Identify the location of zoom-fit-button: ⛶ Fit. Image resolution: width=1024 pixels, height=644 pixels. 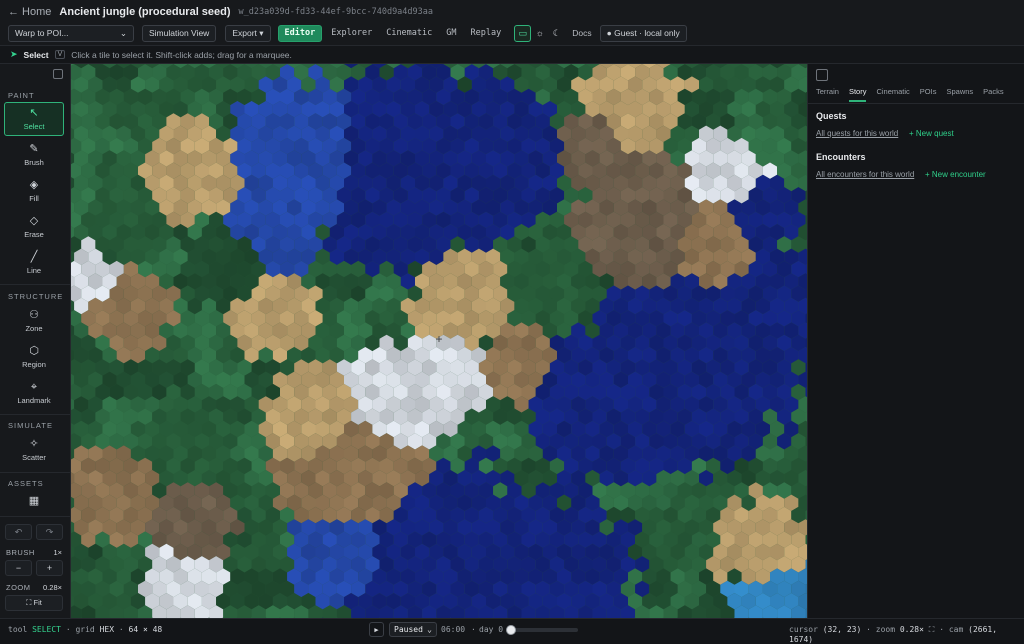
(34, 603).